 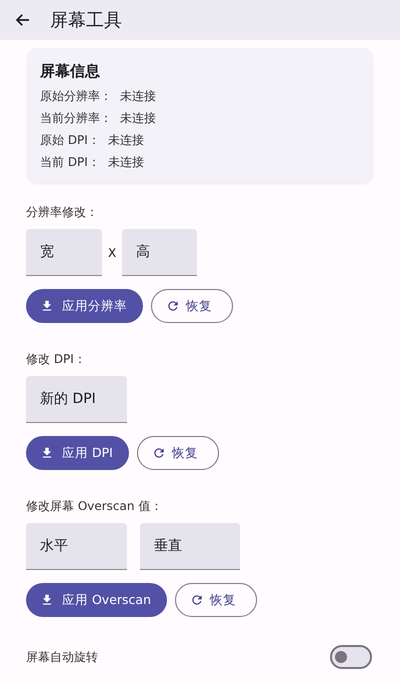 I want to click on apply-button: 应用 Overscan, so click(x=97, y=600).